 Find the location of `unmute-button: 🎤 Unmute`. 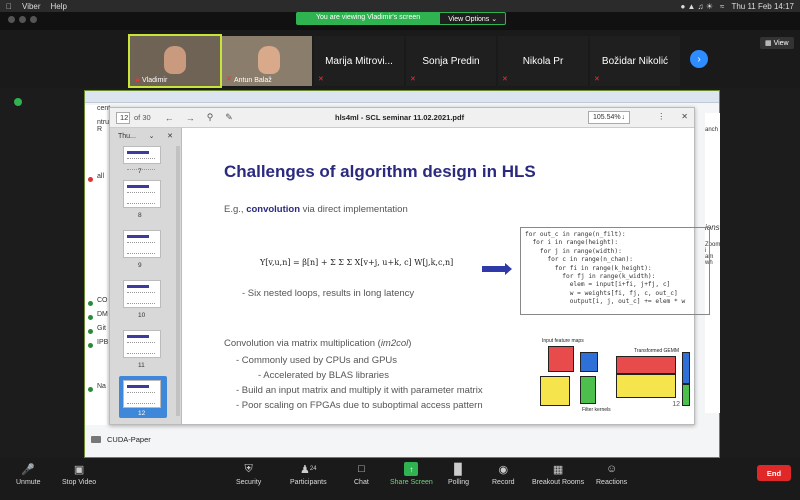

unmute-button: 🎤 Unmute is located at coordinates (28, 474).